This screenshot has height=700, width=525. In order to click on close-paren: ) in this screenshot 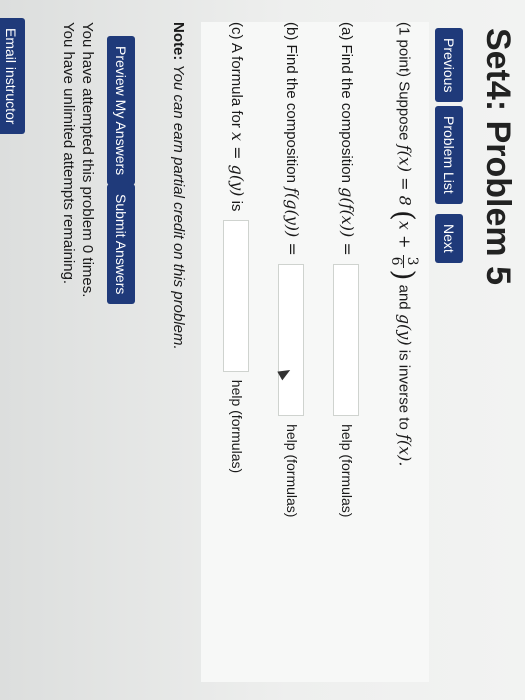, I will do `click(404, 275)`.